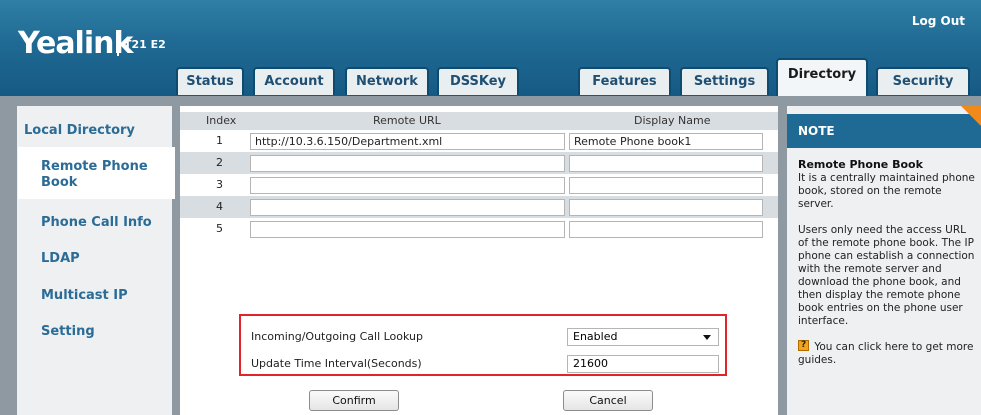  Describe the element at coordinates (923, 81) in the screenshot. I see `tab-security: Security` at that location.